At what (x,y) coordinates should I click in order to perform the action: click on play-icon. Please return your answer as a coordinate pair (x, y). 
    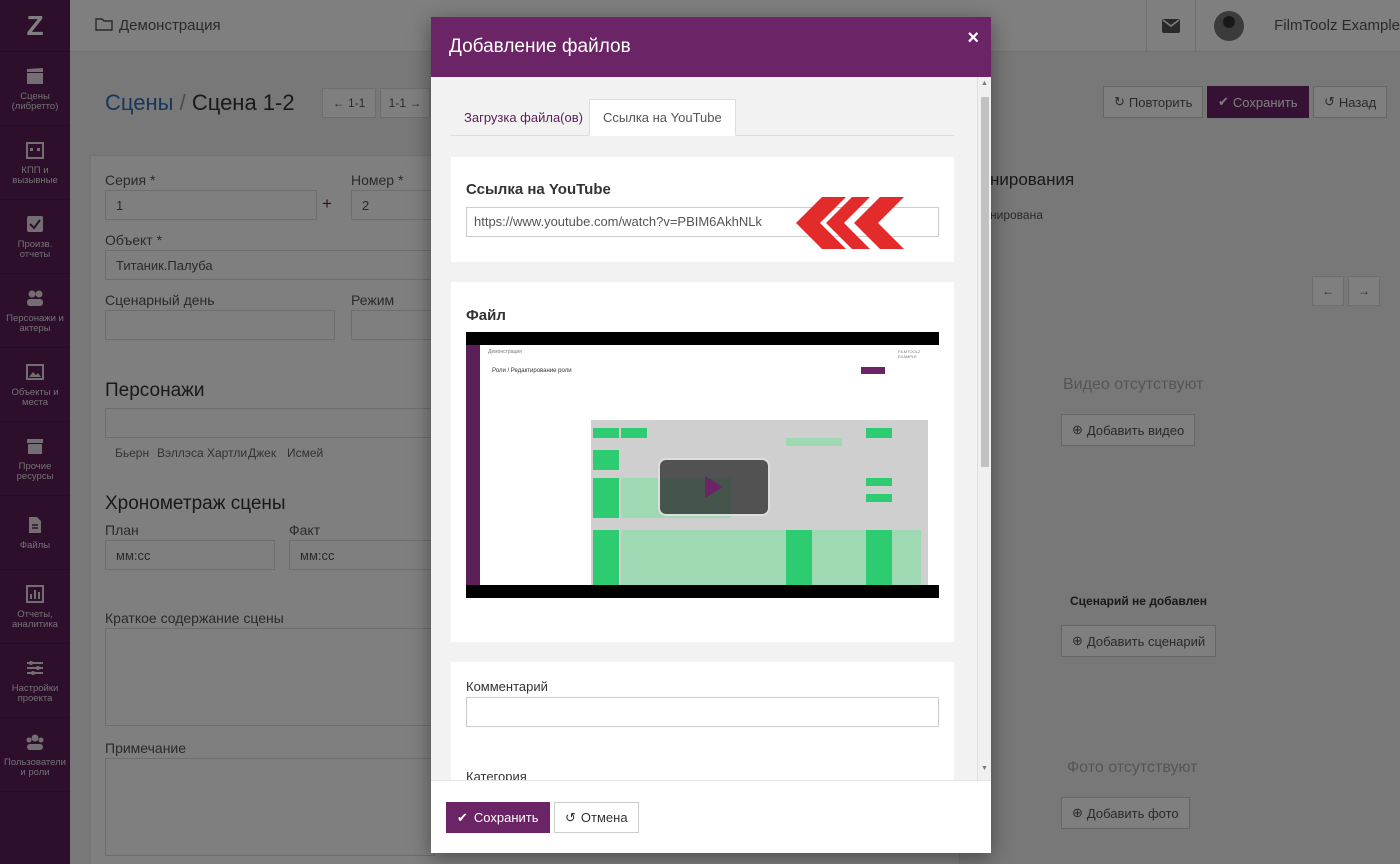
    Looking at the image, I should click on (714, 487).